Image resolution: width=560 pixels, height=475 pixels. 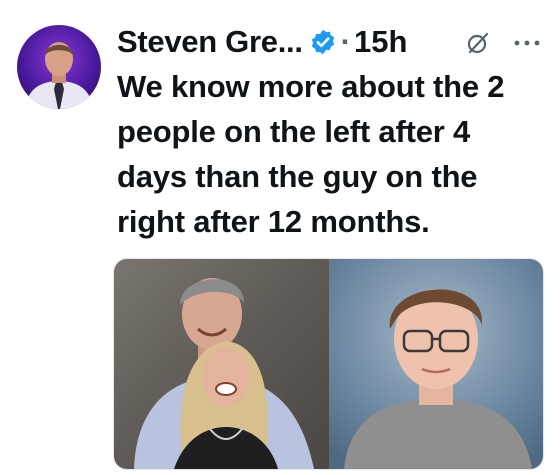 What do you see at coordinates (380, 42) in the screenshot?
I see `timestamp: 15h` at bounding box center [380, 42].